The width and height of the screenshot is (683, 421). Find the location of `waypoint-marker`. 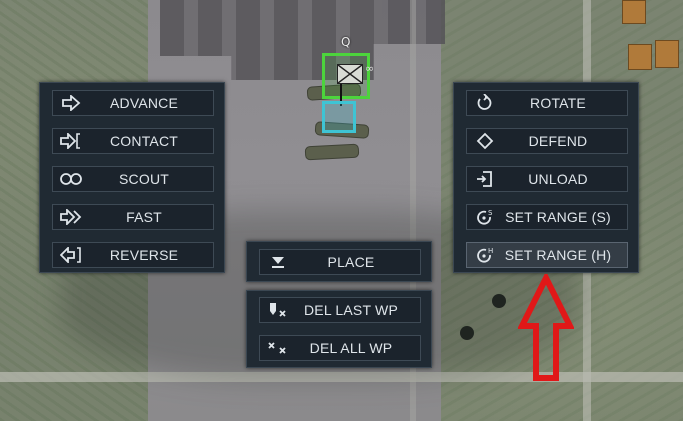

waypoint-marker is located at coordinates (339, 117).